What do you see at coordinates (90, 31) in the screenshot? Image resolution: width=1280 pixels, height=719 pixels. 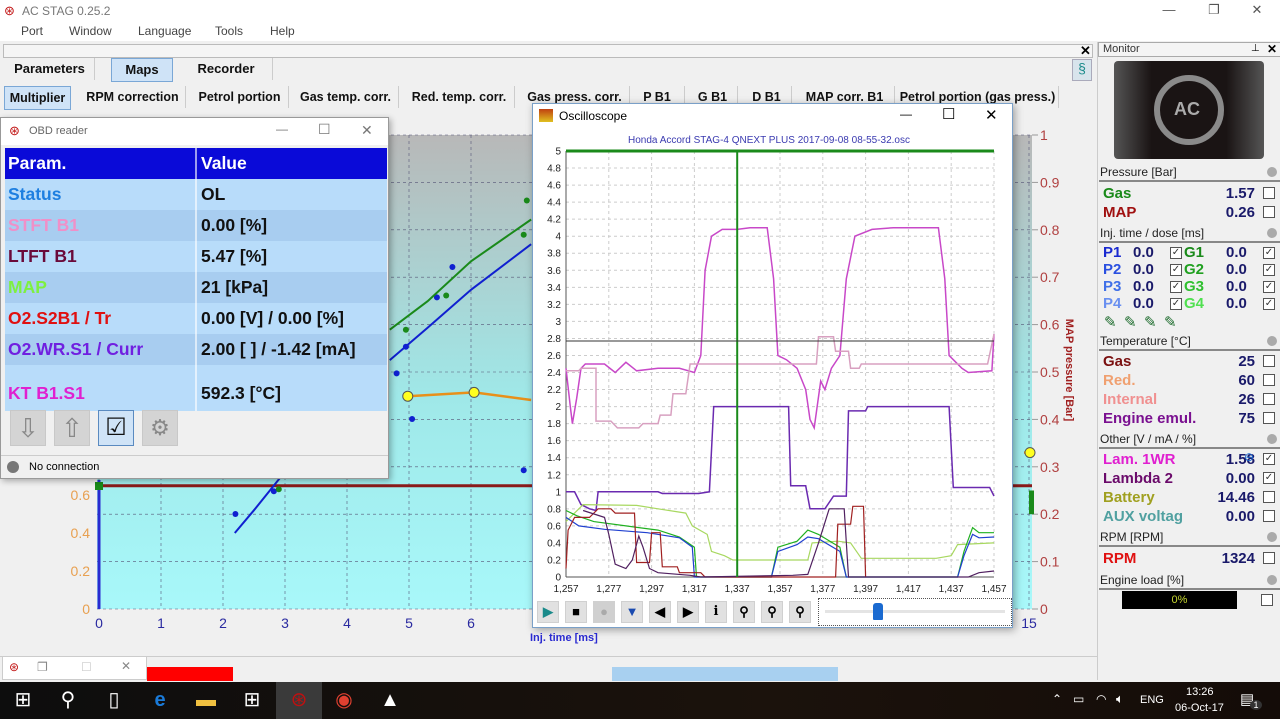 I see `menu-window: Window` at bounding box center [90, 31].